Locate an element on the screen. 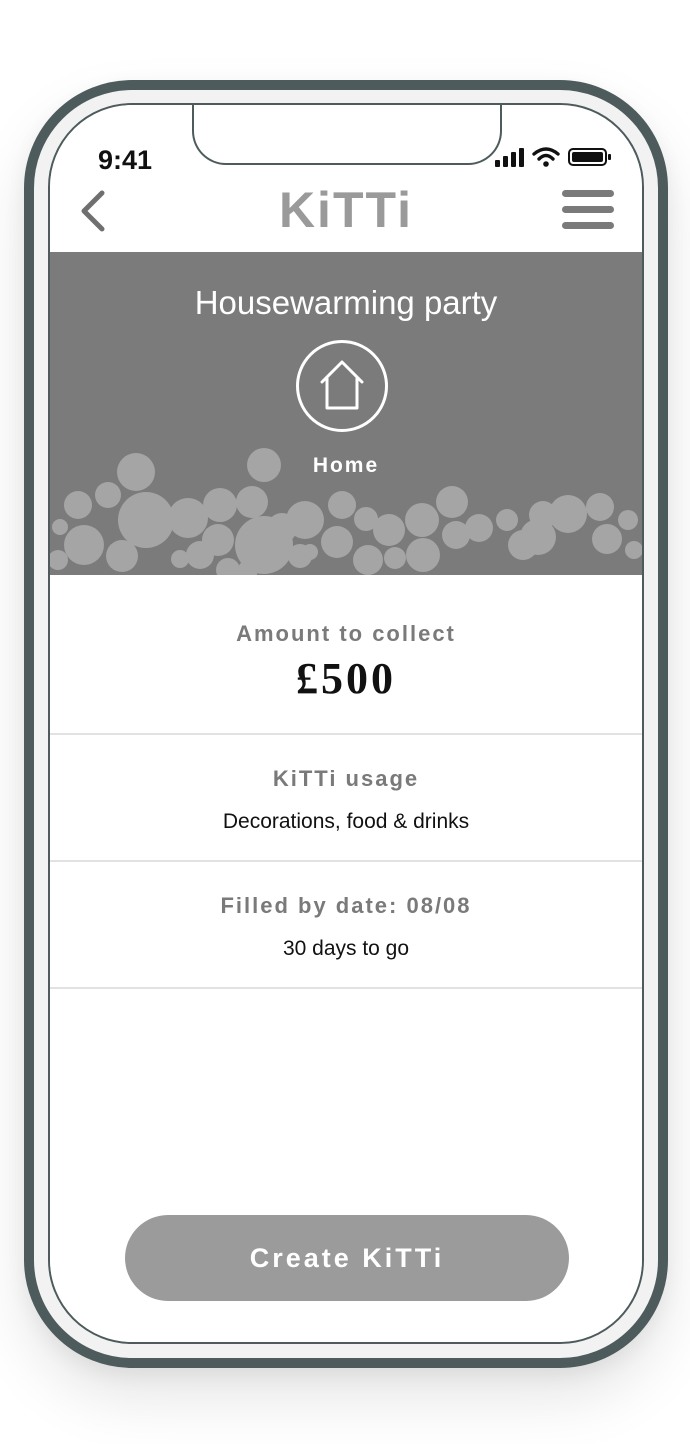  create-kitti-button: Create KiTTi is located at coordinates (347, 1258).